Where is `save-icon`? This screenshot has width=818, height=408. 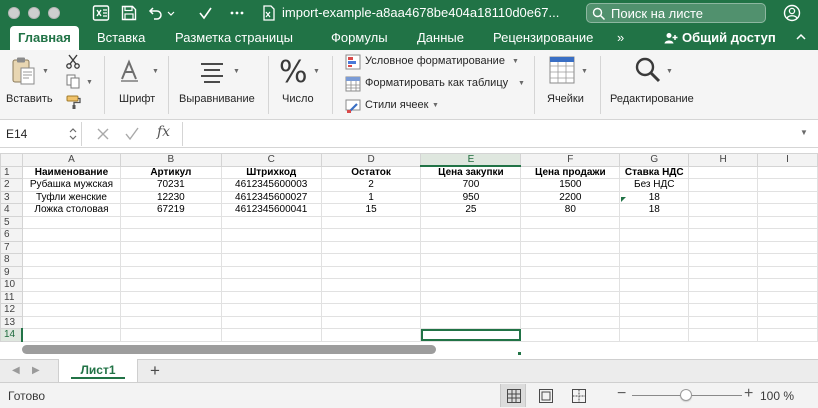 save-icon is located at coordinates (129, 13).